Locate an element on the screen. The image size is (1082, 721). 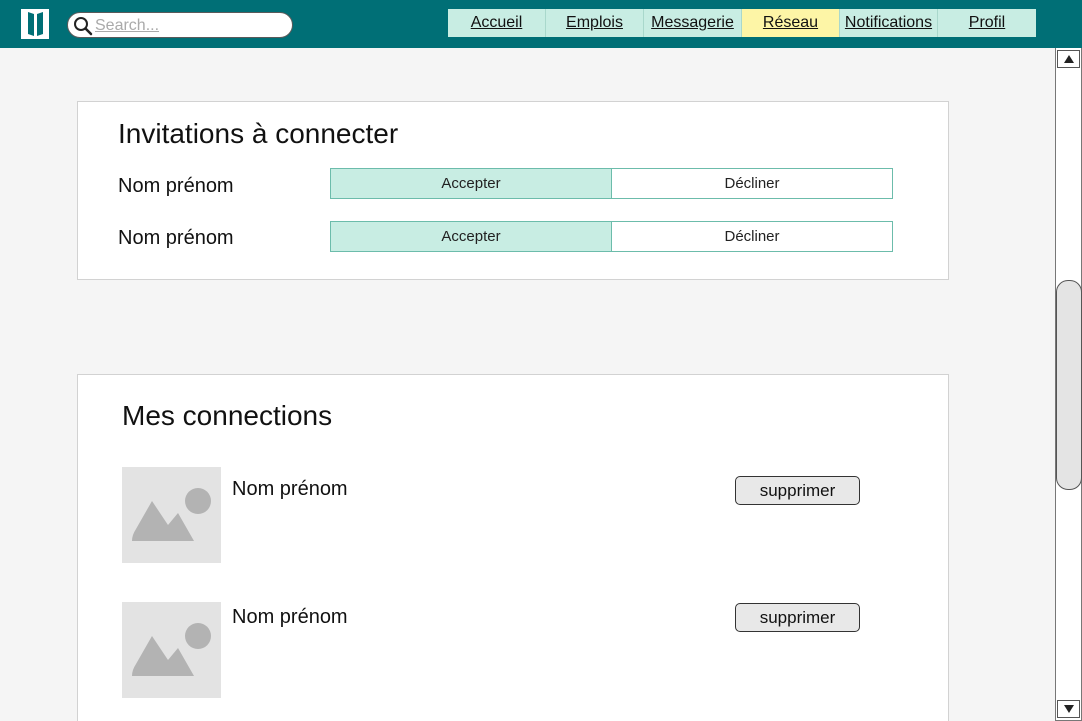
scrollbar-thumb is located at coordinates (1069, 385).